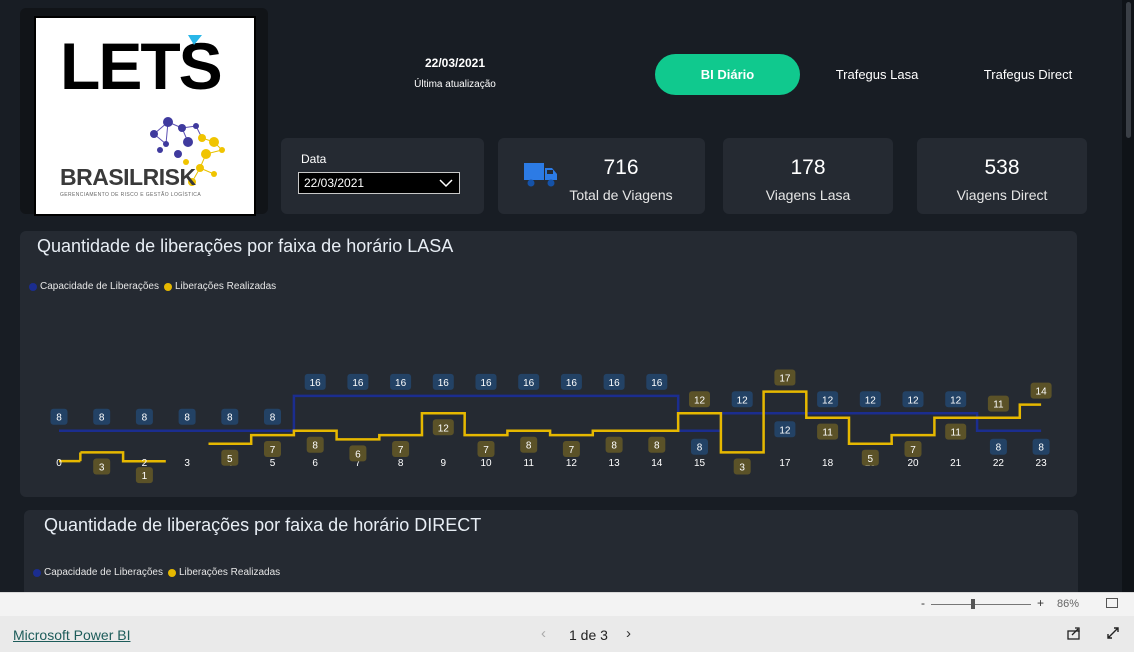 The image size is (1134, 652). I want to click on legend-realized-label: Liberações Realizadas, so click(229, 572).